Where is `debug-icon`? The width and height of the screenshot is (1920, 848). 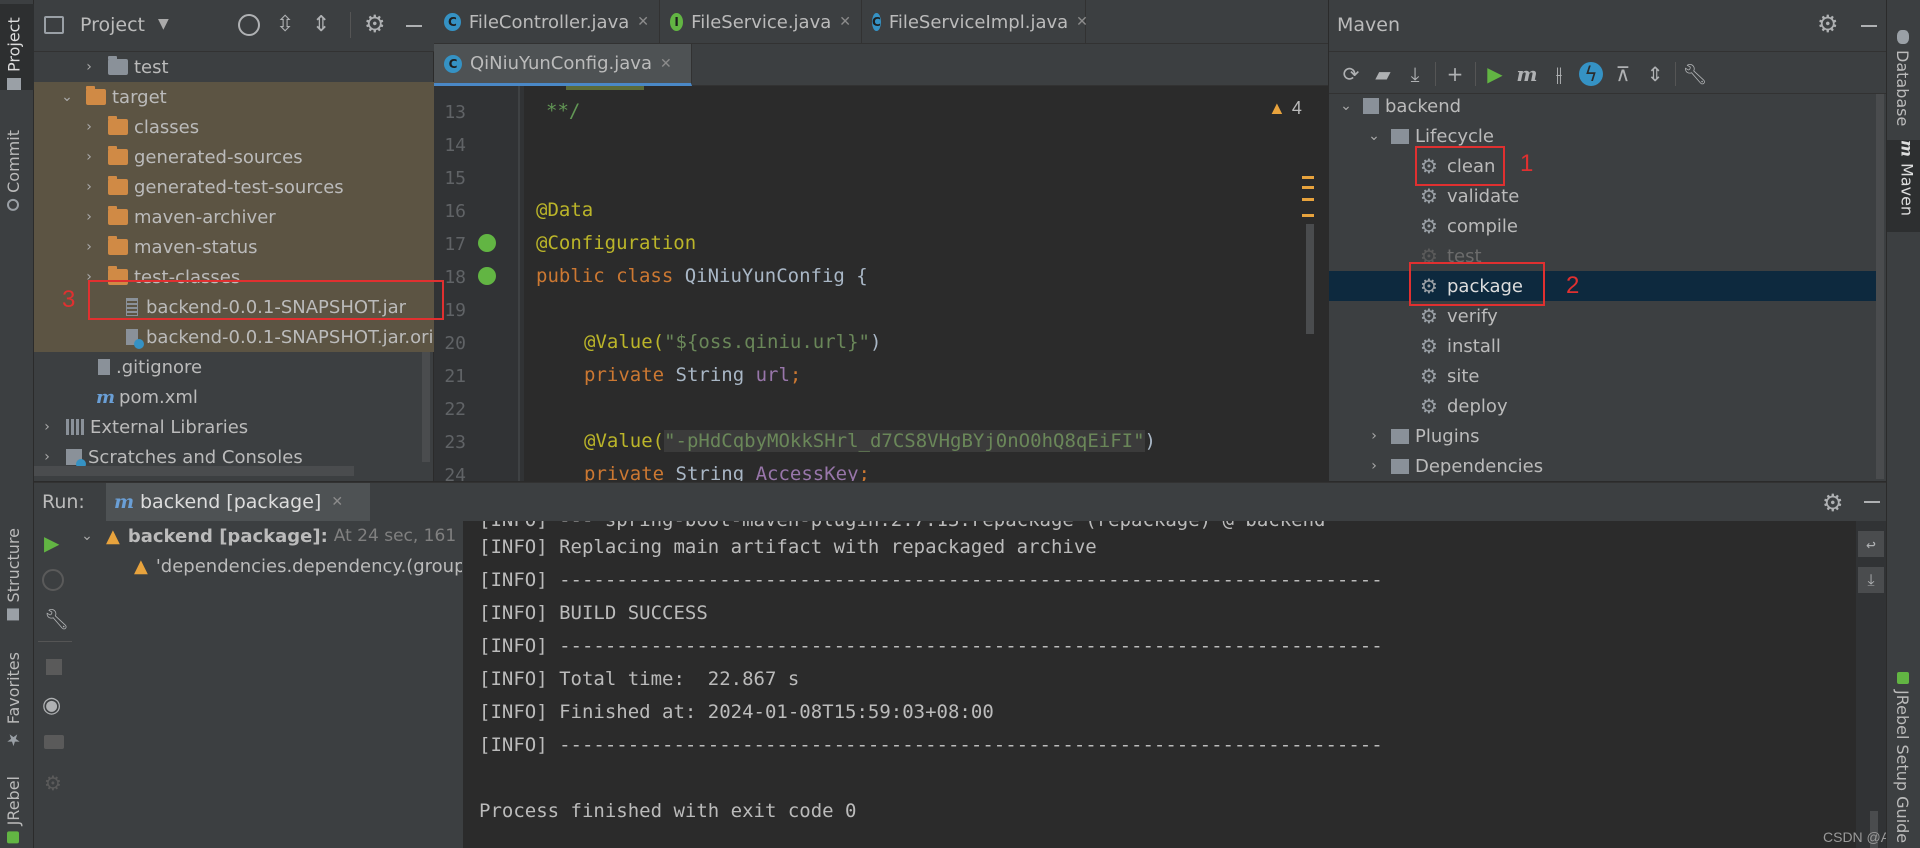
debug-icon is located at coordinates (53, 580).